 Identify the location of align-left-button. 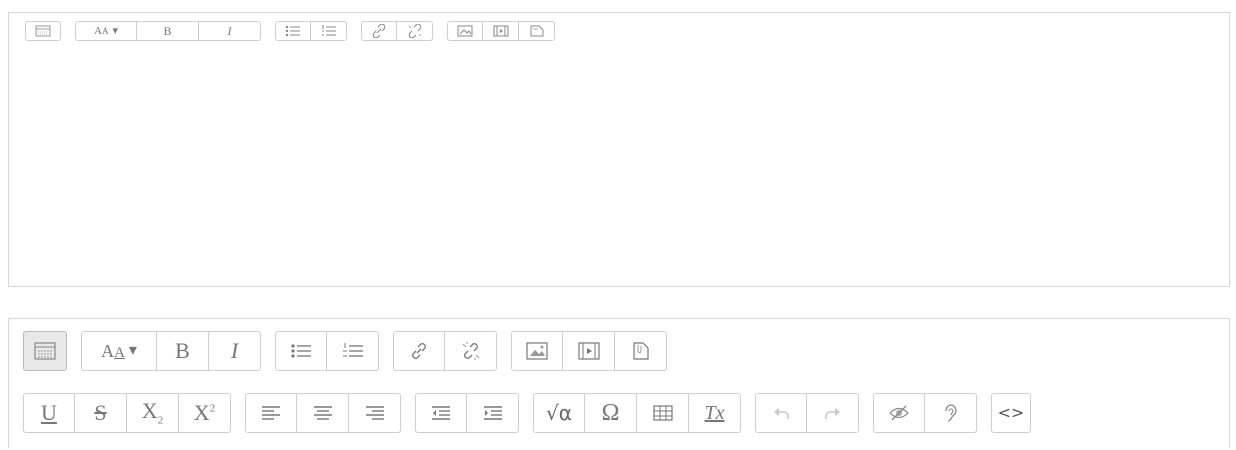
(271, 413).